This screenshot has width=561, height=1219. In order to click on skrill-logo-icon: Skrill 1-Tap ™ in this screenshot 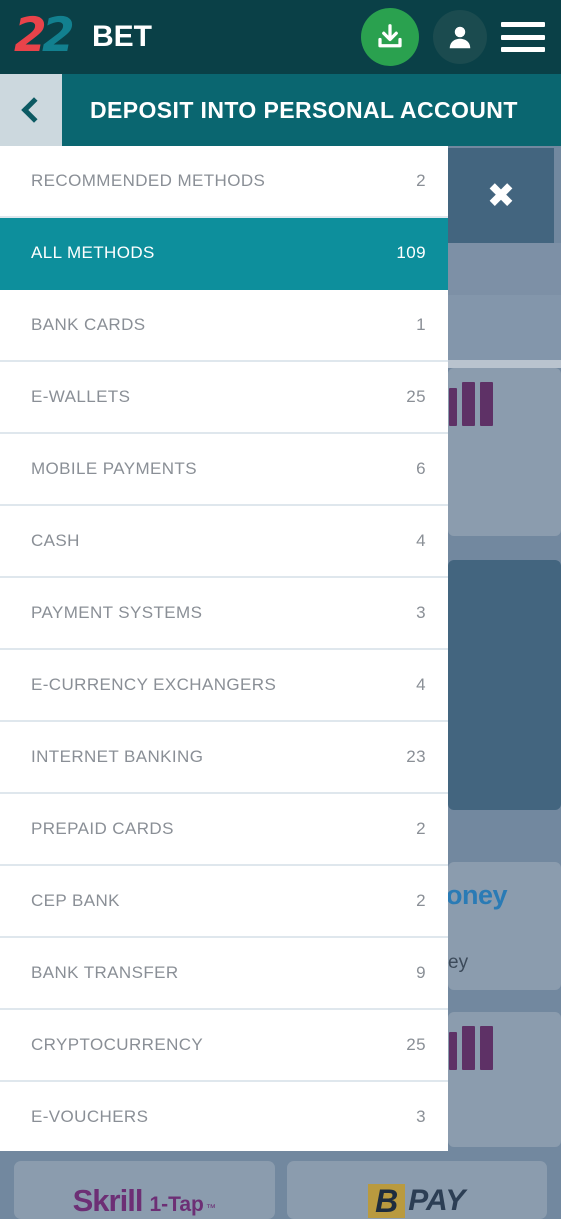, I will do `click(144, 1201)`.